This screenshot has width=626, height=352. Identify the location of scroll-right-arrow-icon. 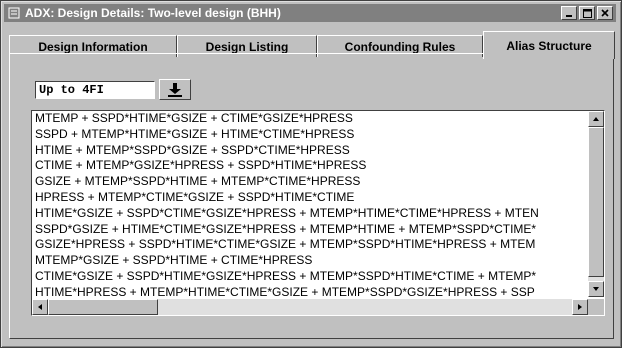
(580, 307).